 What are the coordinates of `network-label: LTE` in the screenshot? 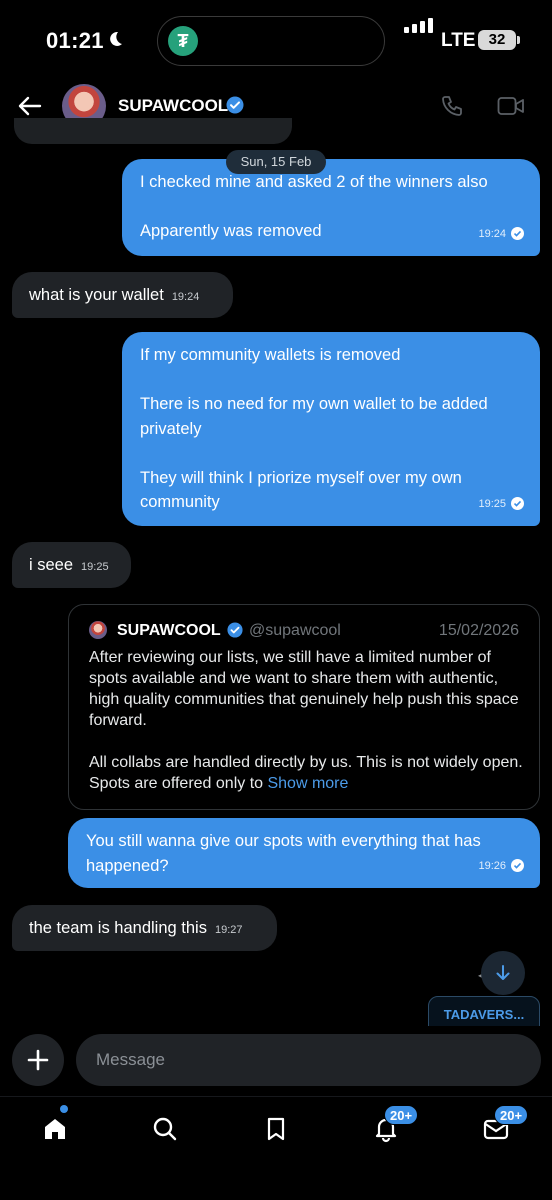 It's located at (458, 40).